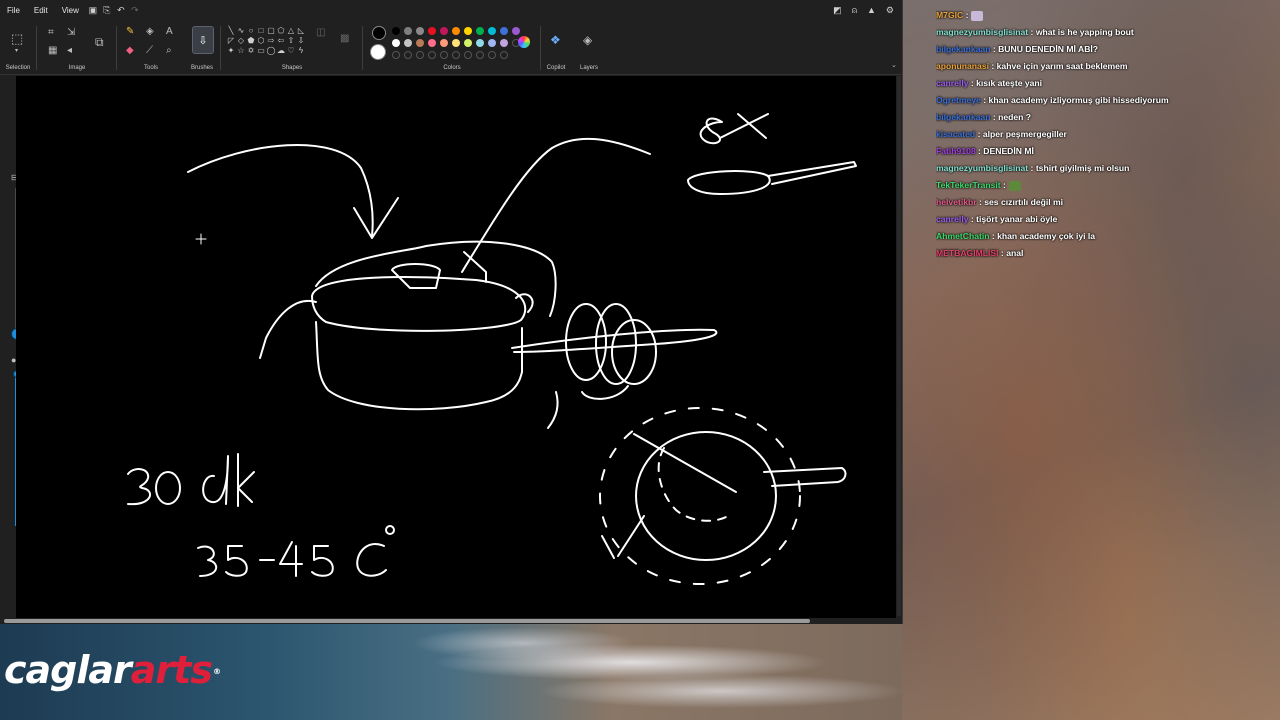  What do you see at coordinates (121, 10) in the screenshot?
I see `undo-icon: ↶` at bounding box center [121, 10].